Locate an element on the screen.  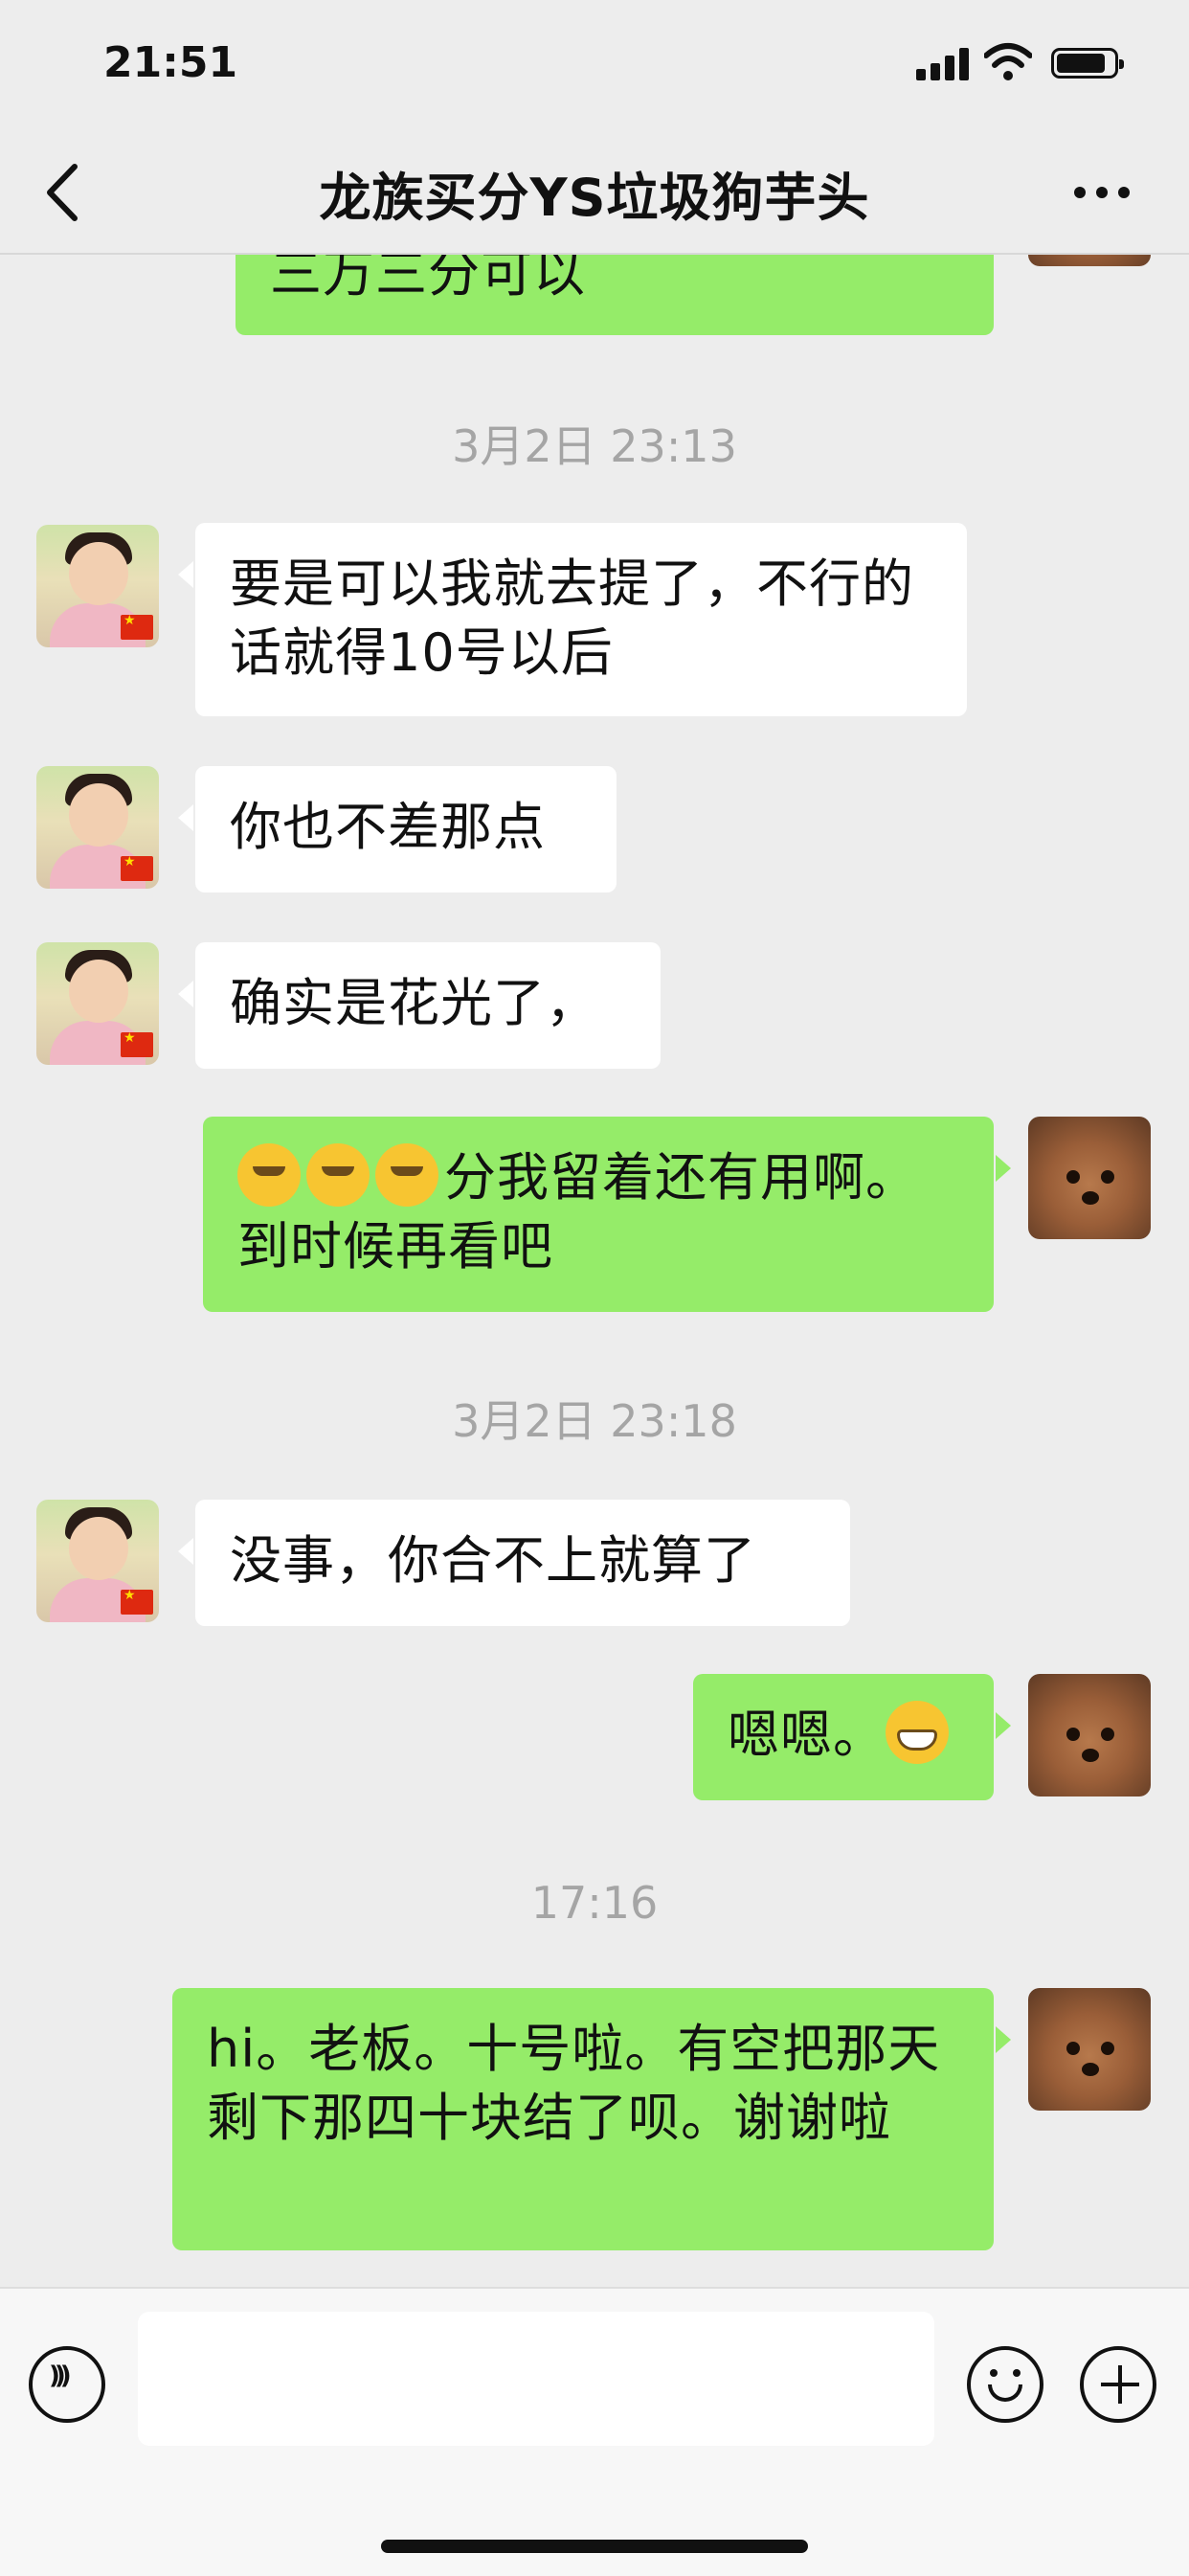
message-text: 要是可以我就去提了，不行的话就得10号以后 is located at coordinates (572, 618).